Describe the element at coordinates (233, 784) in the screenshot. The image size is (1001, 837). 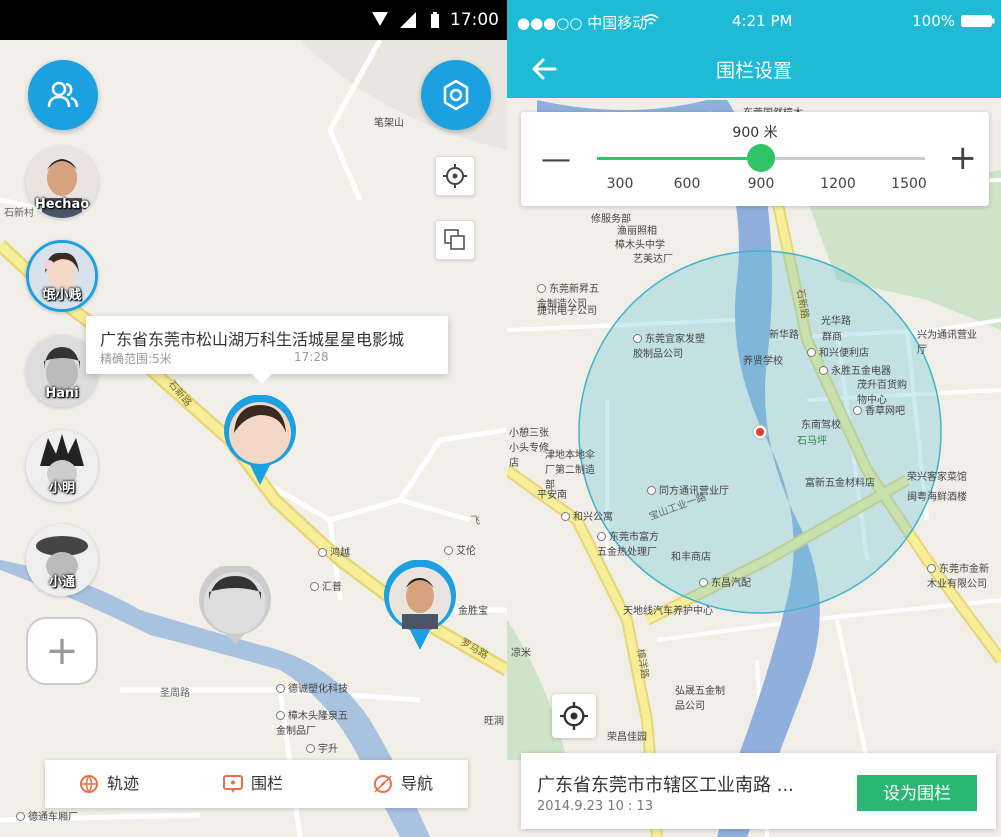
I see `fence-icon` at that location.